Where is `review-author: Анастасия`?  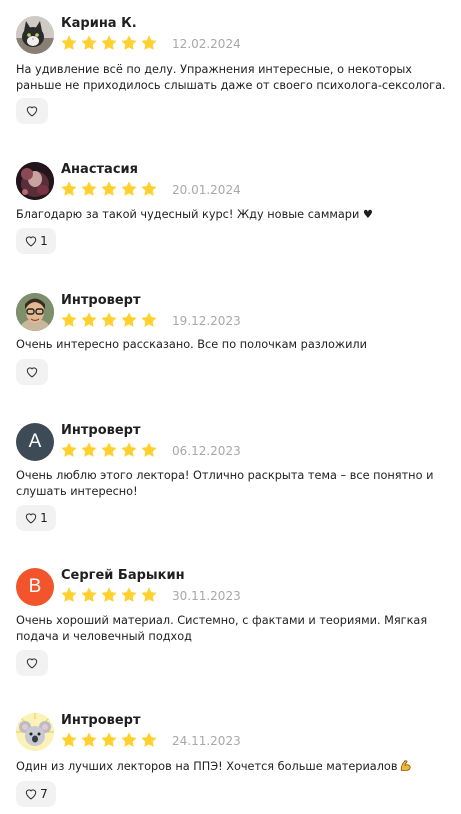
review-author: Анастасия is located at coordinates (99, 169).